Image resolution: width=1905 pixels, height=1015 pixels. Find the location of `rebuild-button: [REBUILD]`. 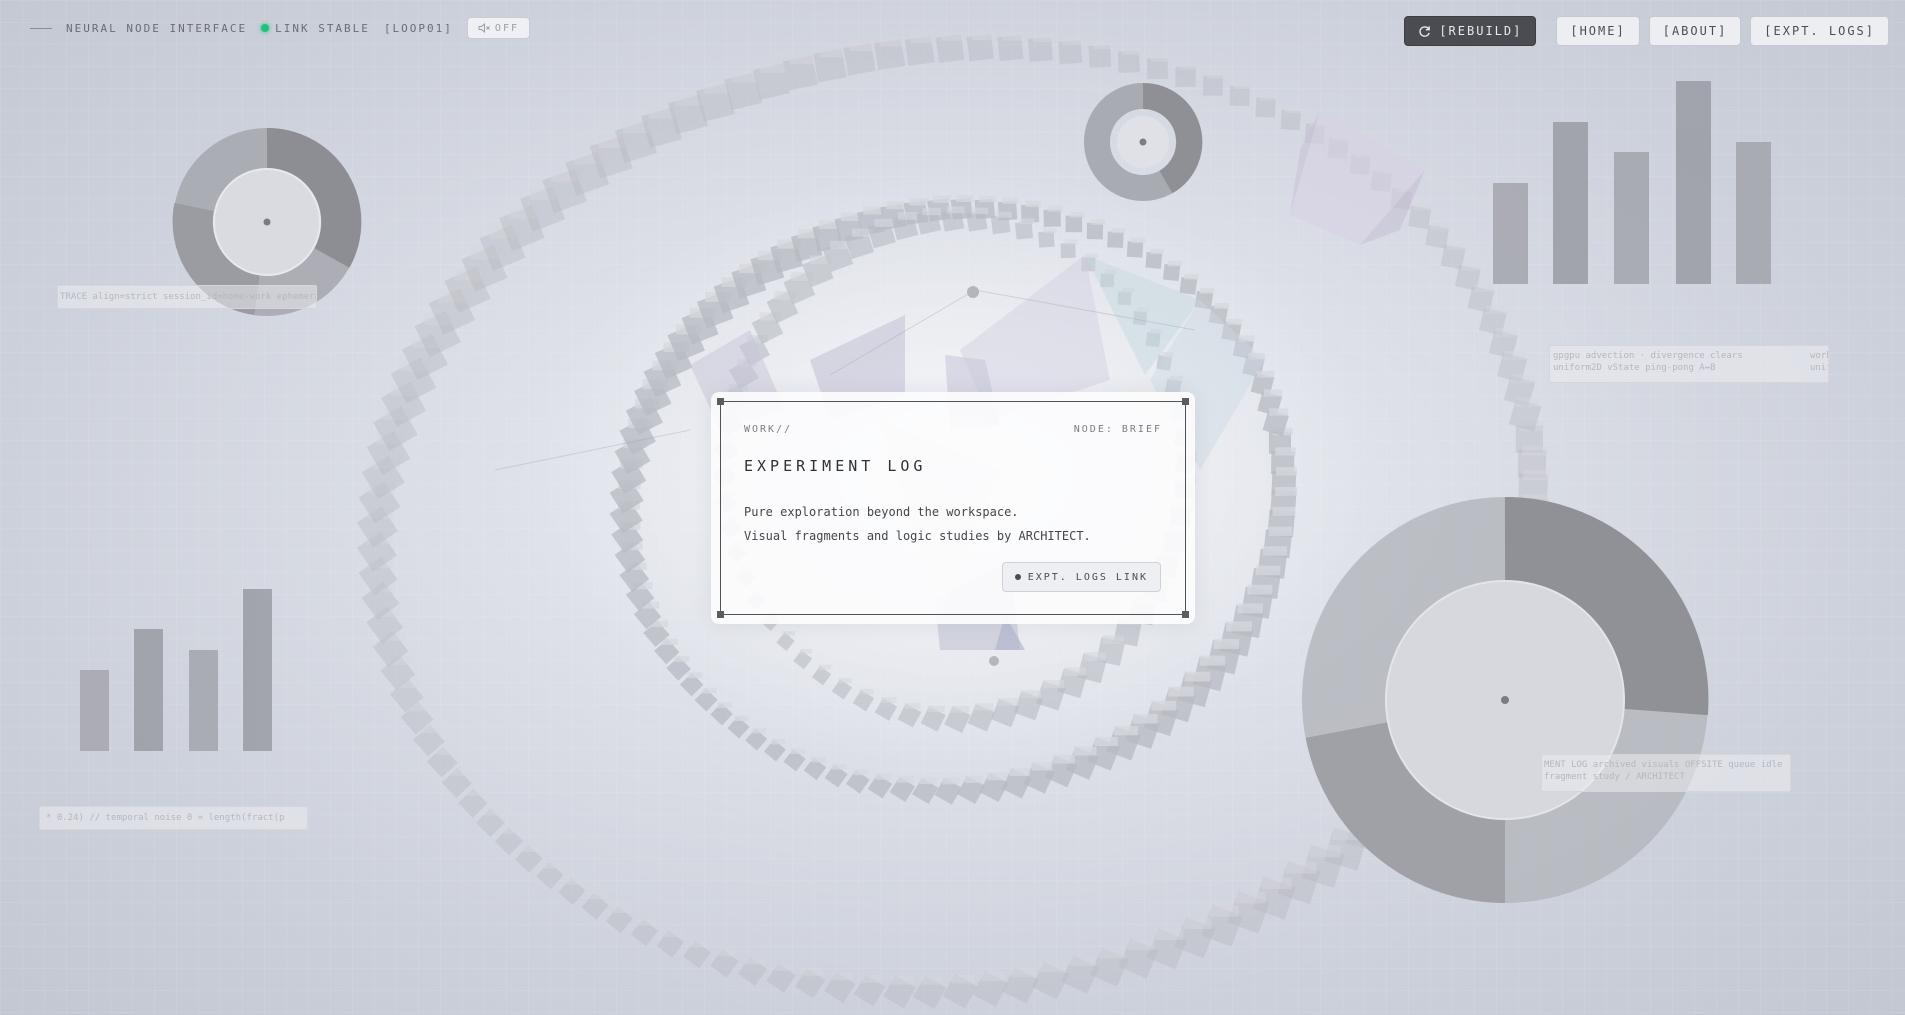

rebuild-button: [REBUILD] is located at coordinates (1470, 31).